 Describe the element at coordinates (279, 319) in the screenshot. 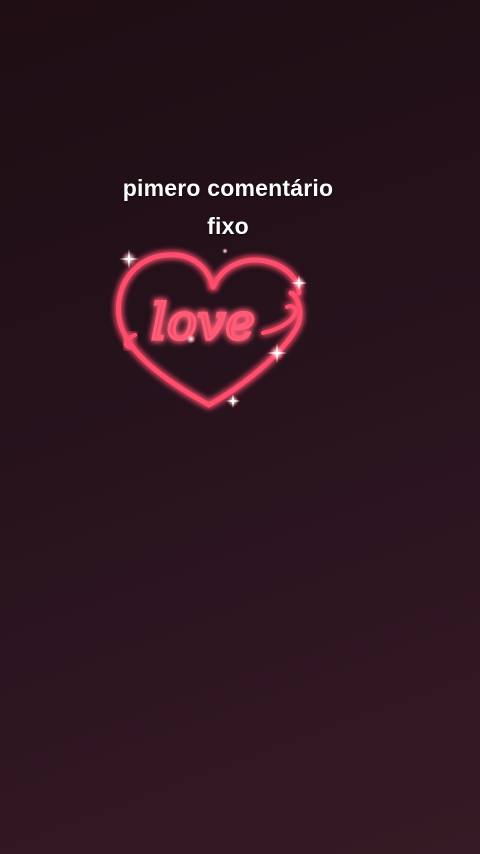

I see `love-tail` at that location.